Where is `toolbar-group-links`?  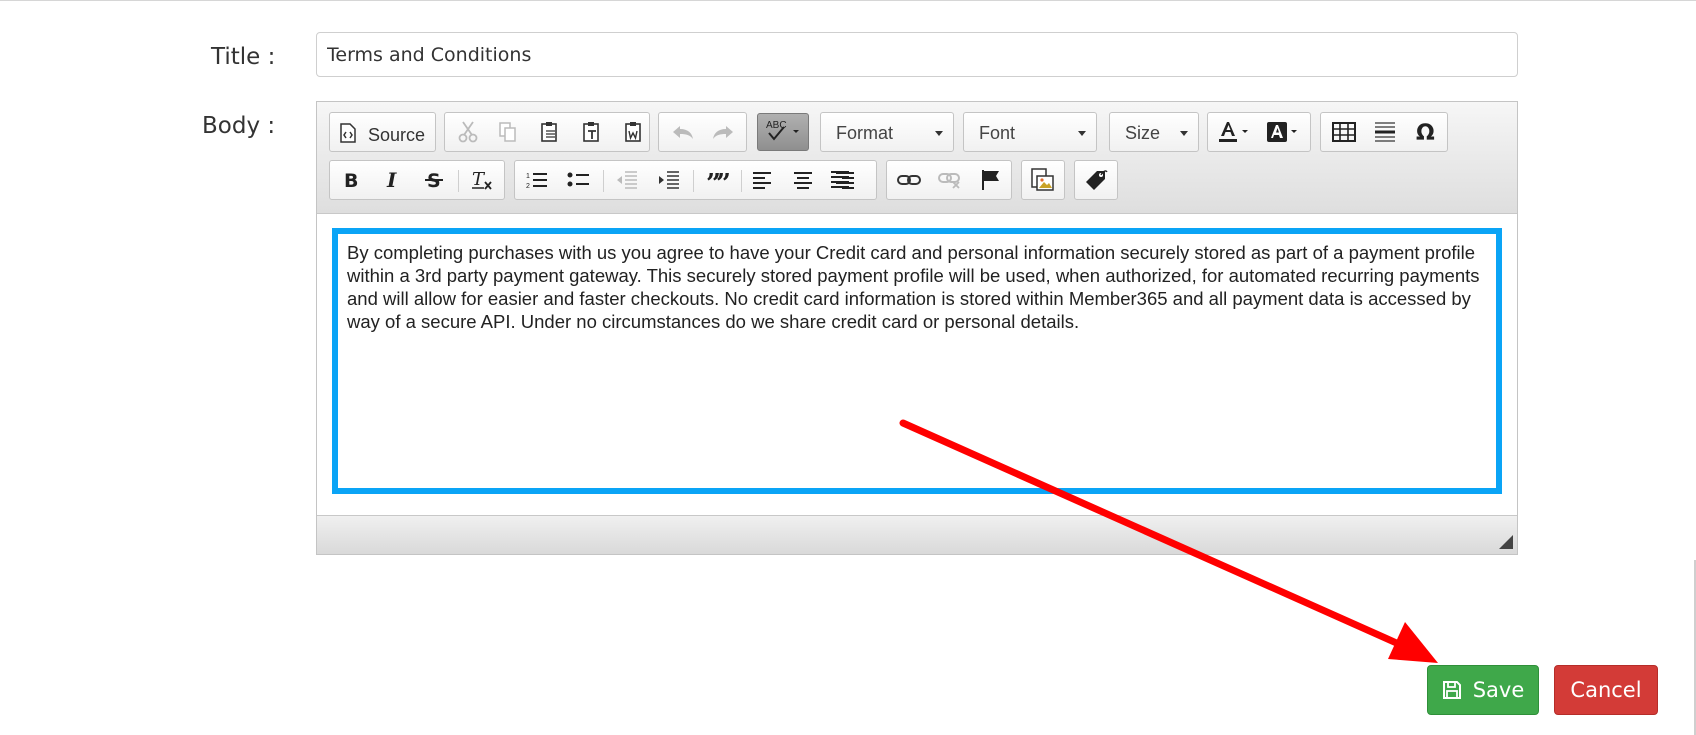 toolbar-group-links is located at coordinates (949, 180).